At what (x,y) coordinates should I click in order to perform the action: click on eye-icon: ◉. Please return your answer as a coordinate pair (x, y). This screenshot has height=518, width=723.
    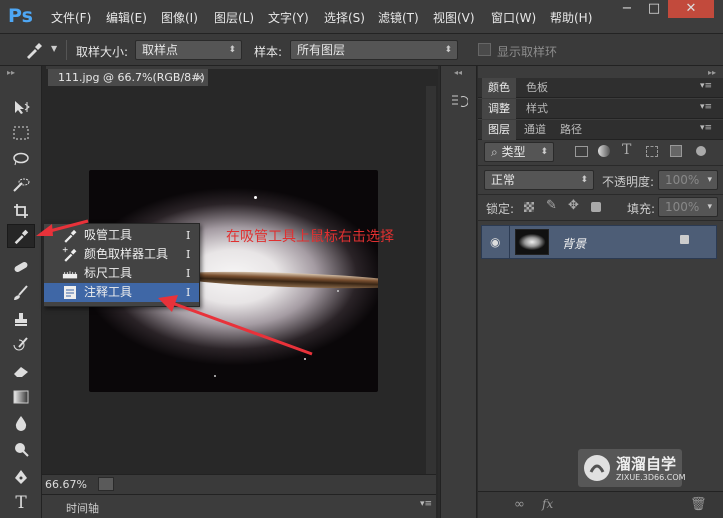
    Looking at the image, I should click on (495, 242).